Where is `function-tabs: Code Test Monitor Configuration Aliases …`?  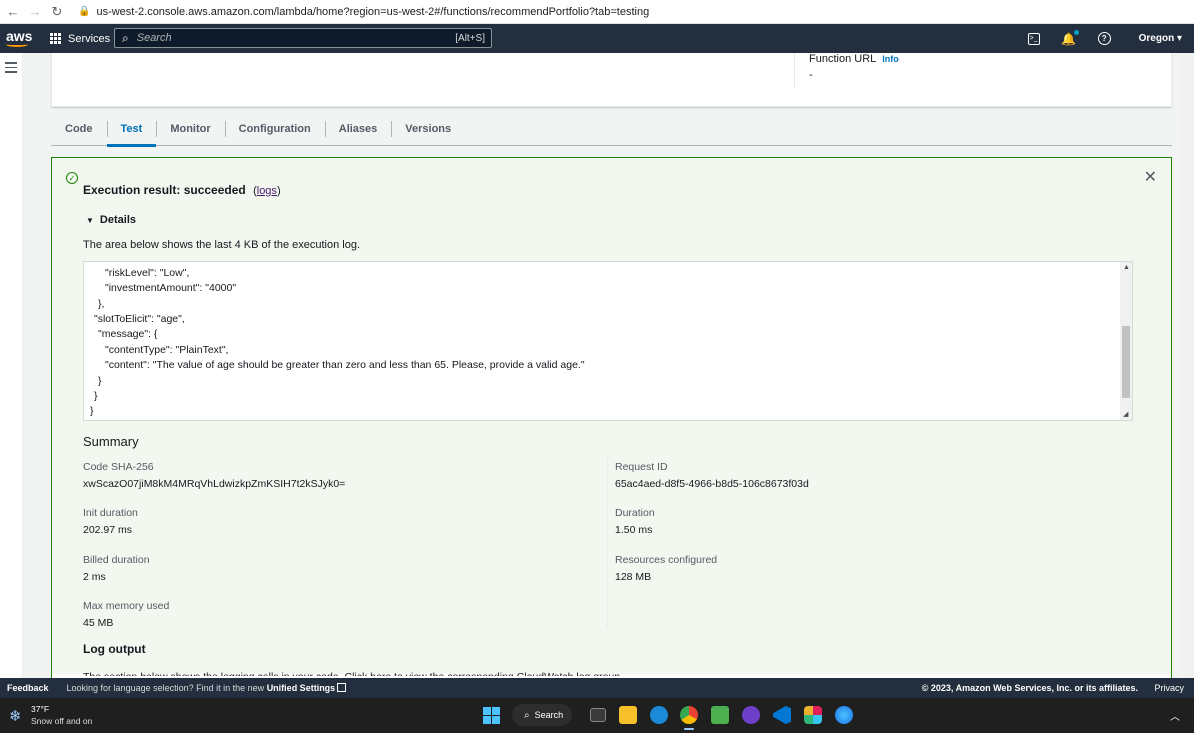
function-tabs: Code Test Monitor Configuration Aliases … is located at coordinates (611, 129).